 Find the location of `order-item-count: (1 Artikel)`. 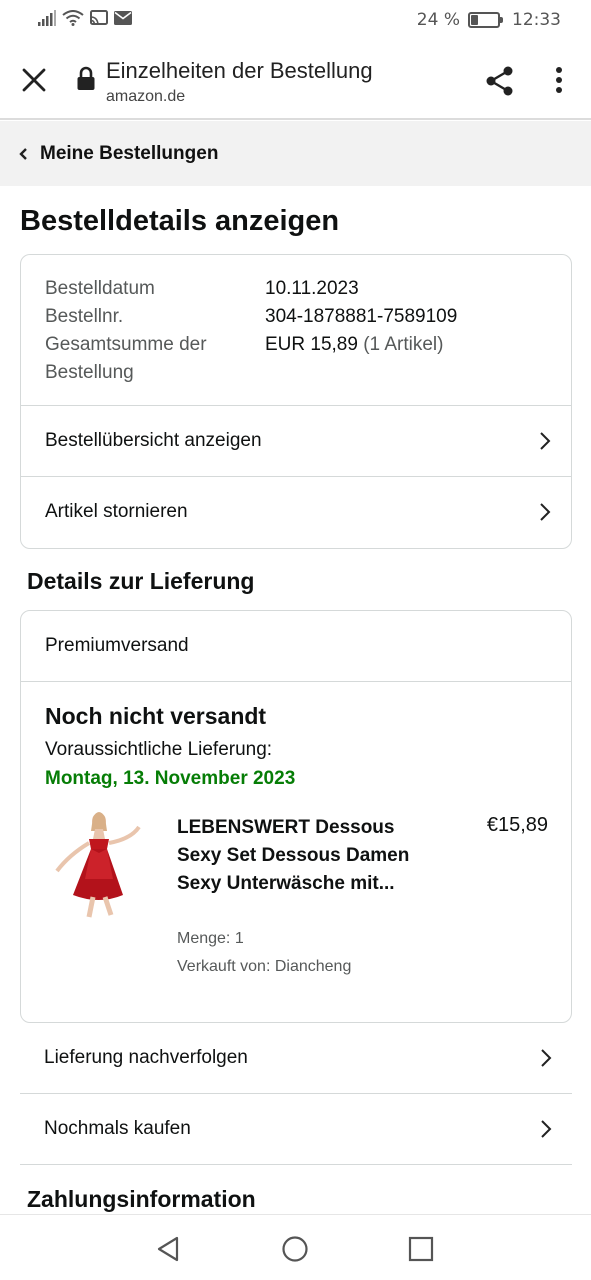

order-item-count: (1 Artikel) is located at coordinates (403, 344).